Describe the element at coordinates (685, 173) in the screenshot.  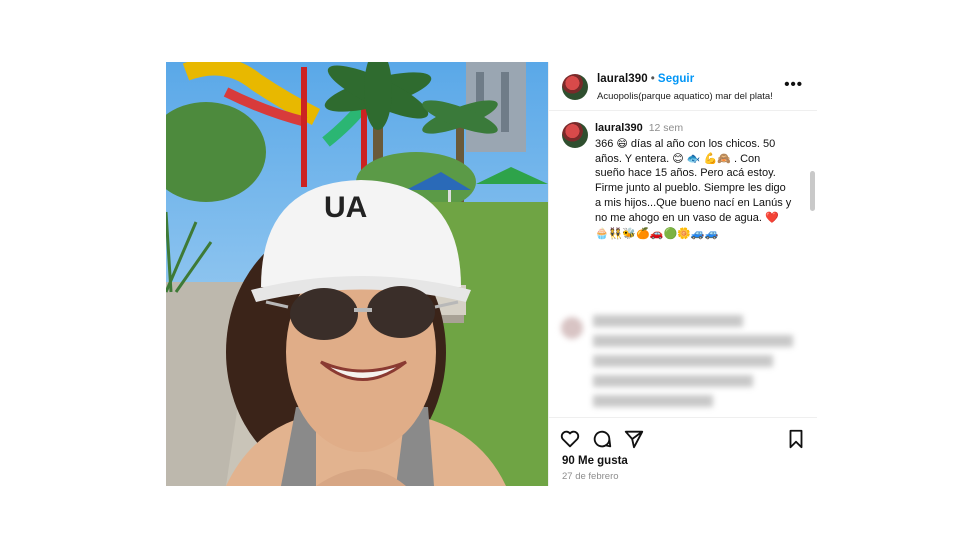
I see `caption-line: sueño hace 15 años. Pero acá estoy.` at that location.